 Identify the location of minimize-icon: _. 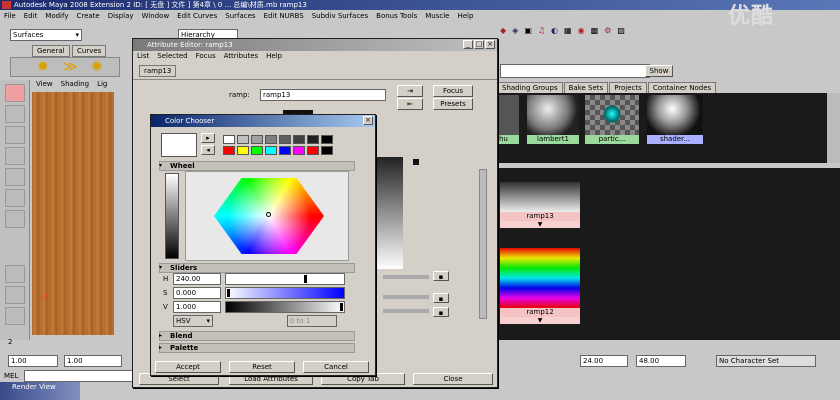
(468, 44).